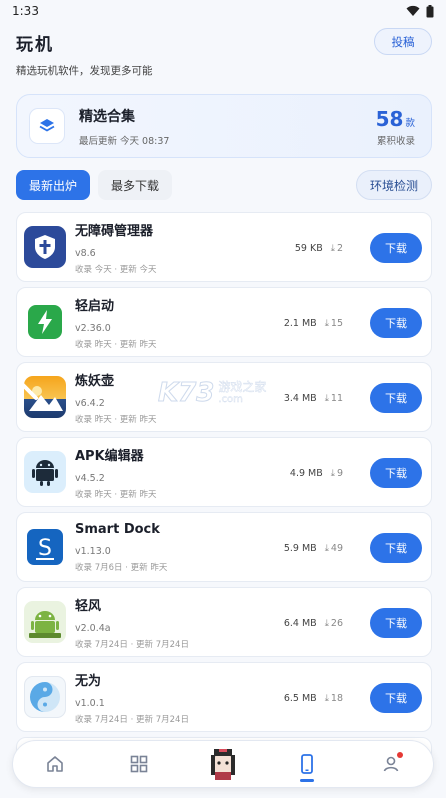 This screenshot has width=446, height=798. What do you see at coordinates (308, 248) in the screenshot?
I see `app-size: 59 KB` at bounding box center [308, 248].